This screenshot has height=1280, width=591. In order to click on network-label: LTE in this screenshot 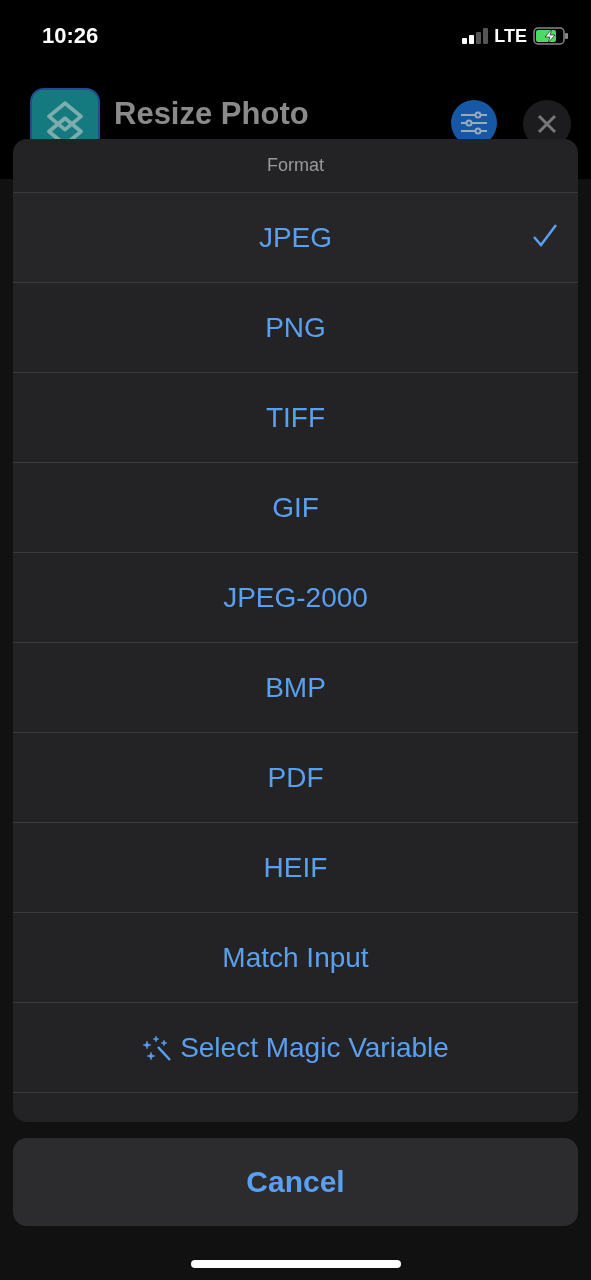, I will do `click(510, 36)`.